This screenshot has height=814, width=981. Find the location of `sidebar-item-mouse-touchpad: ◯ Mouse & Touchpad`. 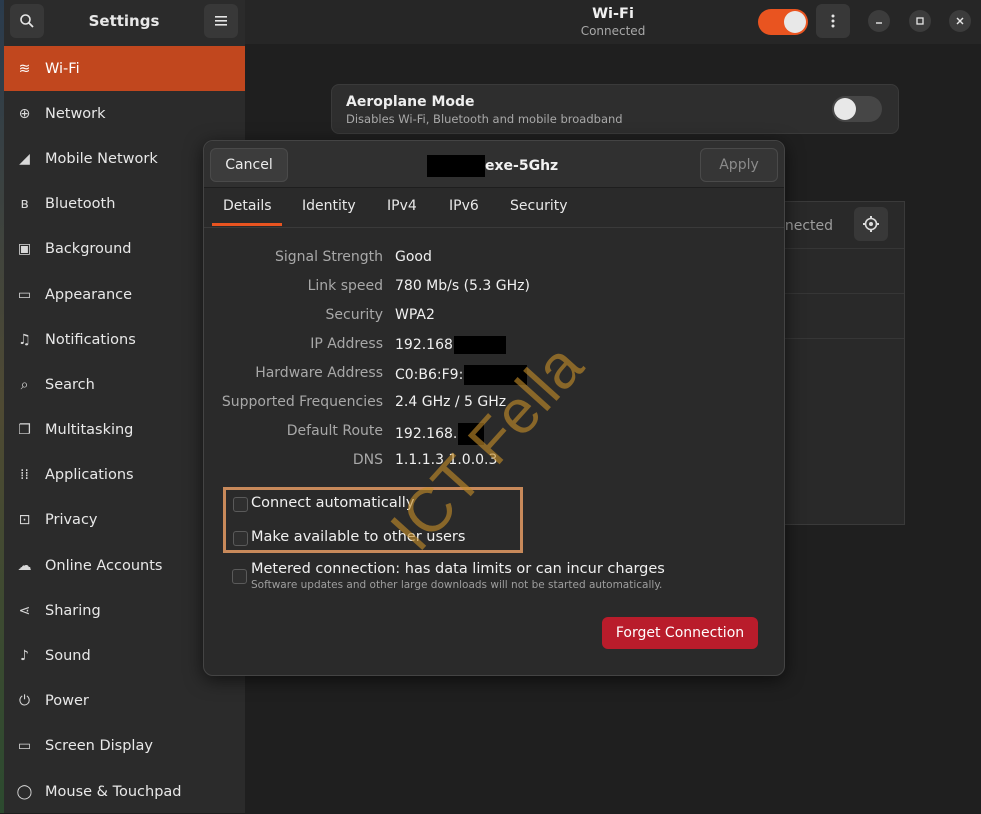

sidebar-item-mouse-touchpad: ◯ Mouse & Touchpad is located at coordinates (124, 791).